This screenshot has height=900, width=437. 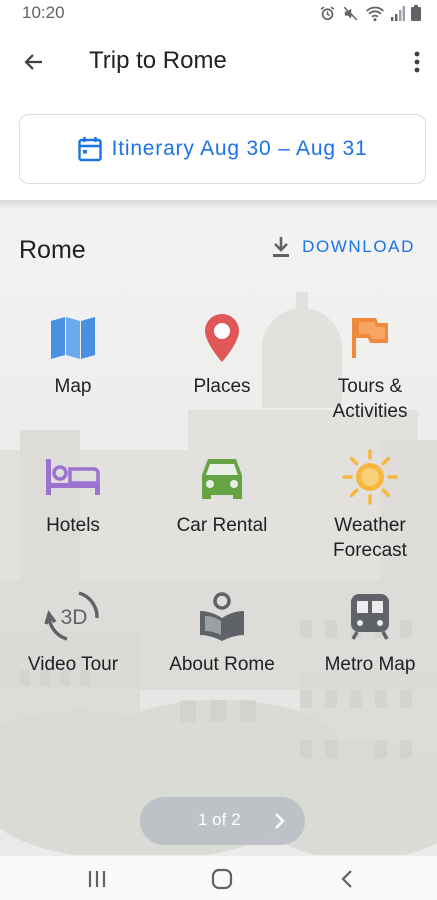 I want to click on recent-apps-button, so click(x=97, y=879).